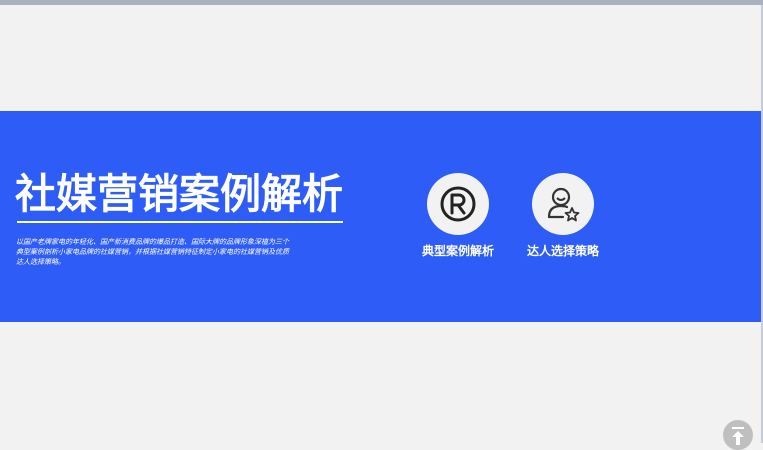 This screenshot has width=763, height=450. Describe the element at coordinates (179, 194) in the screenshot. I see `banner-title: 社媒营销案例解析` at that location.